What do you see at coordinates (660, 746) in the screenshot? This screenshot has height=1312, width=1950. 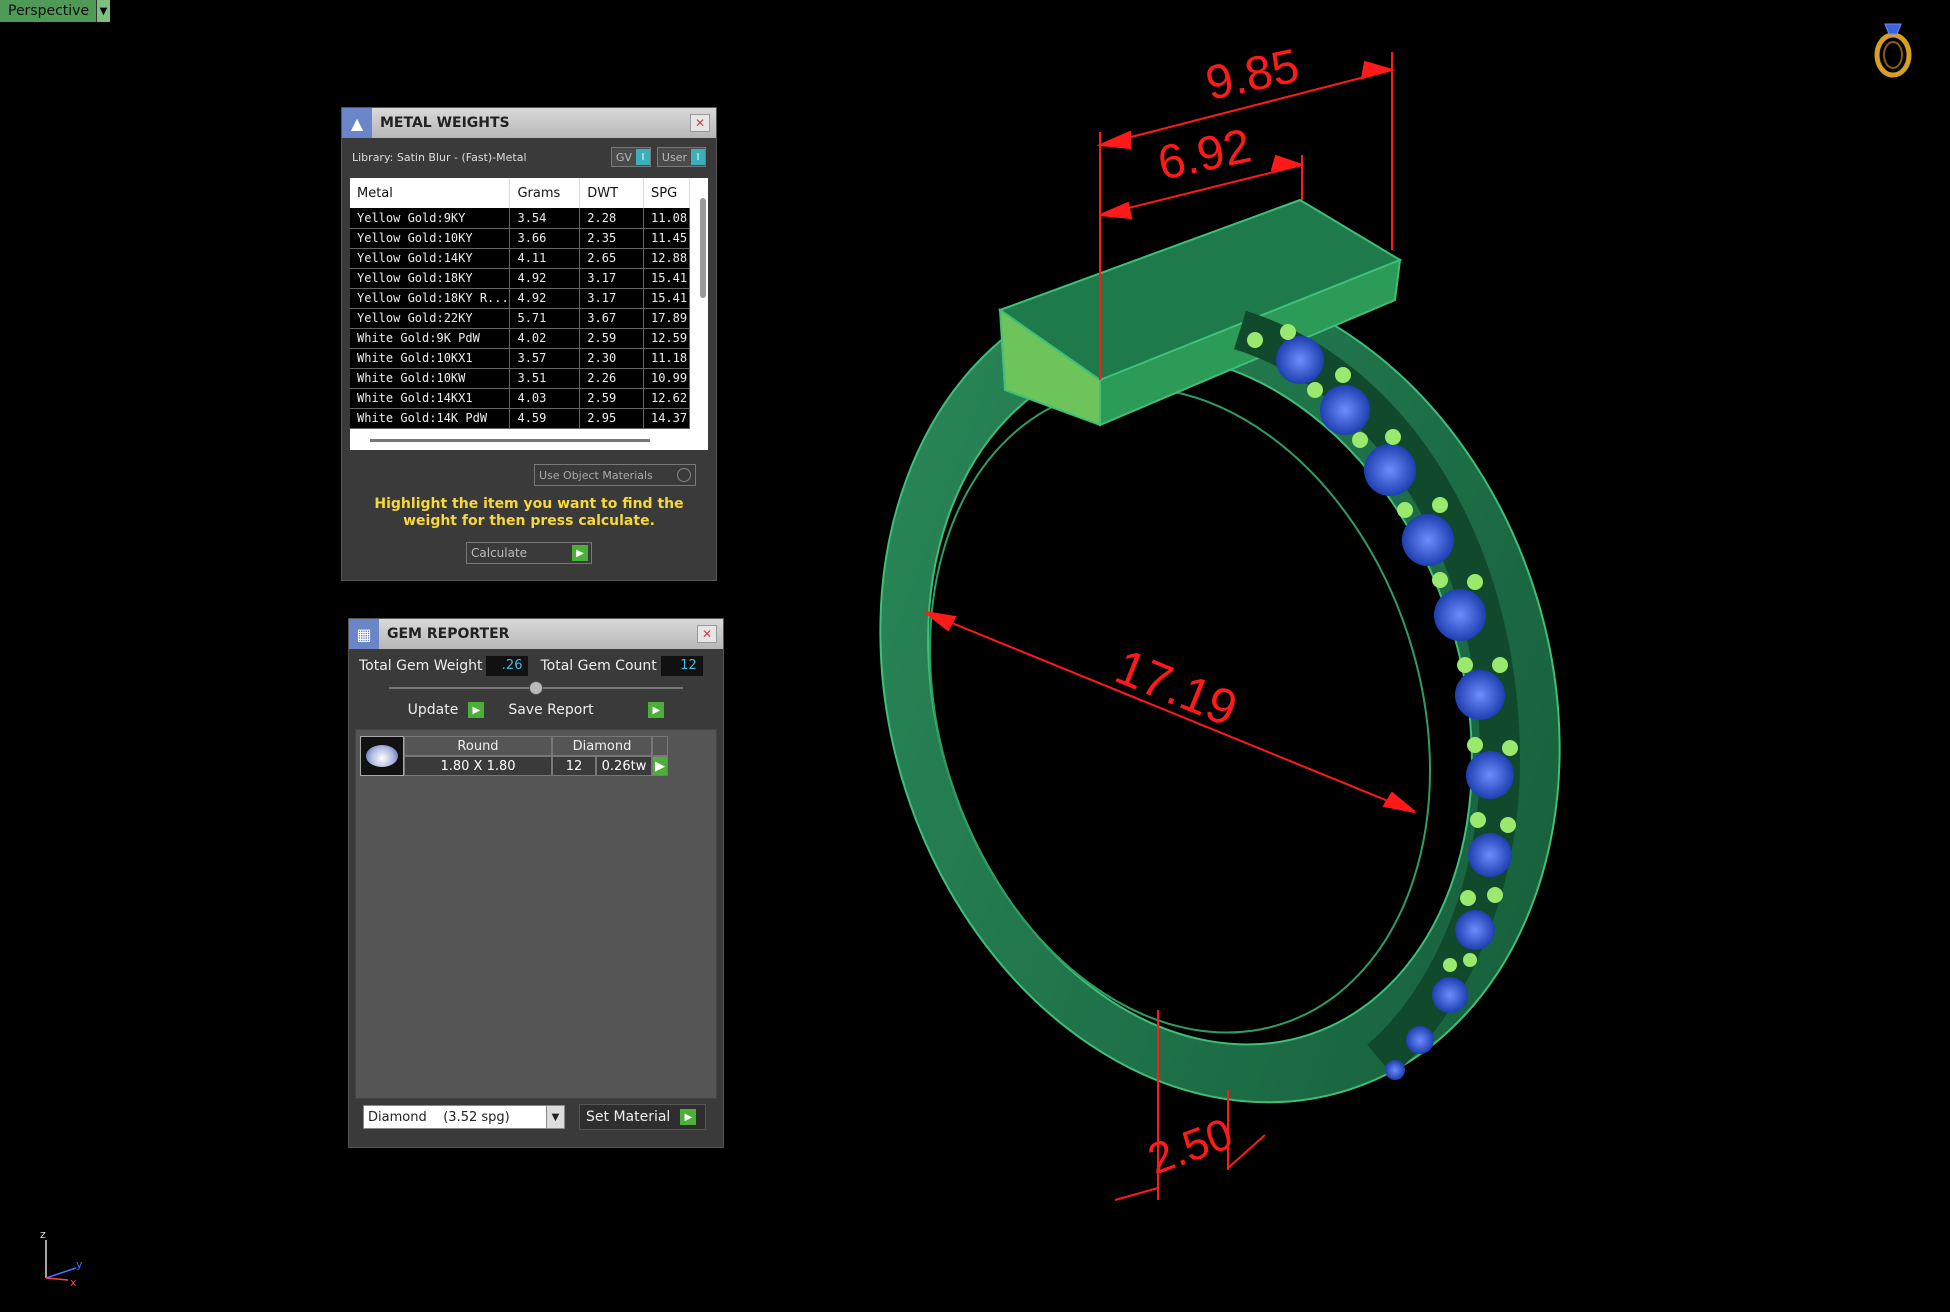 I see `spacer-cell` at bounding box center [660, 746].